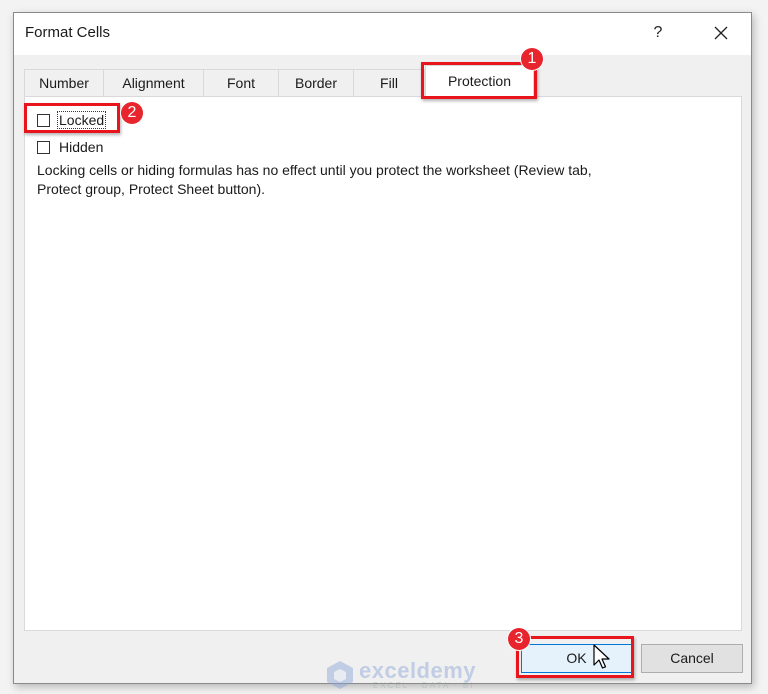 The width and height of the screenshot is (768, 694). Describe the element at coordinates (519, 639) in the screenshot. I see `step-badge-3: 3` at that location.